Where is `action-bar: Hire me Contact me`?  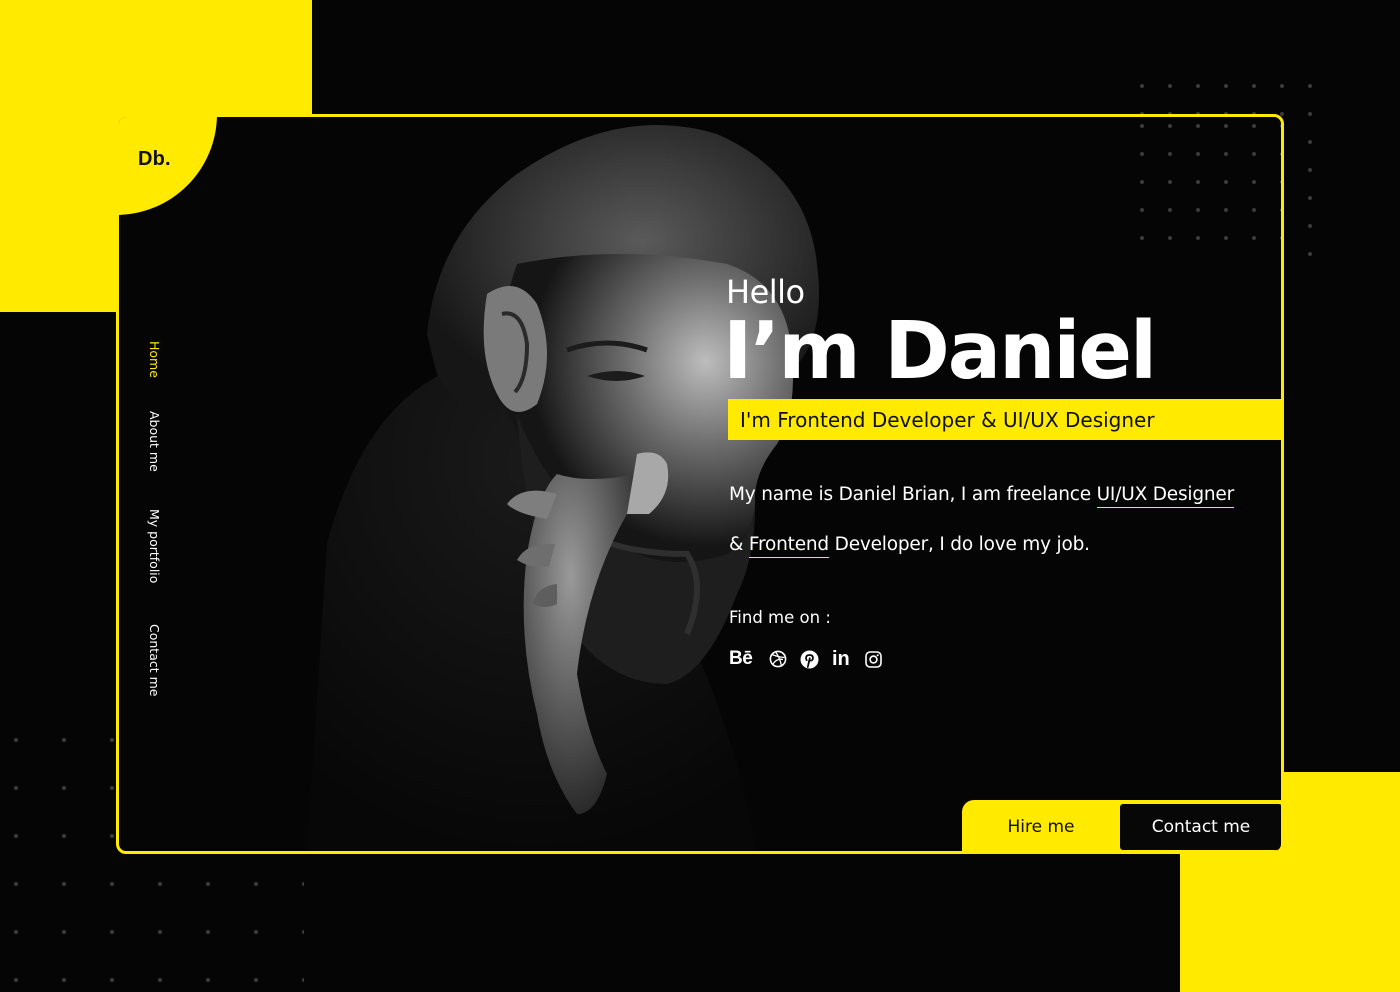
action-bar: Hire me Contact me is located at coordinates (1121, 825).